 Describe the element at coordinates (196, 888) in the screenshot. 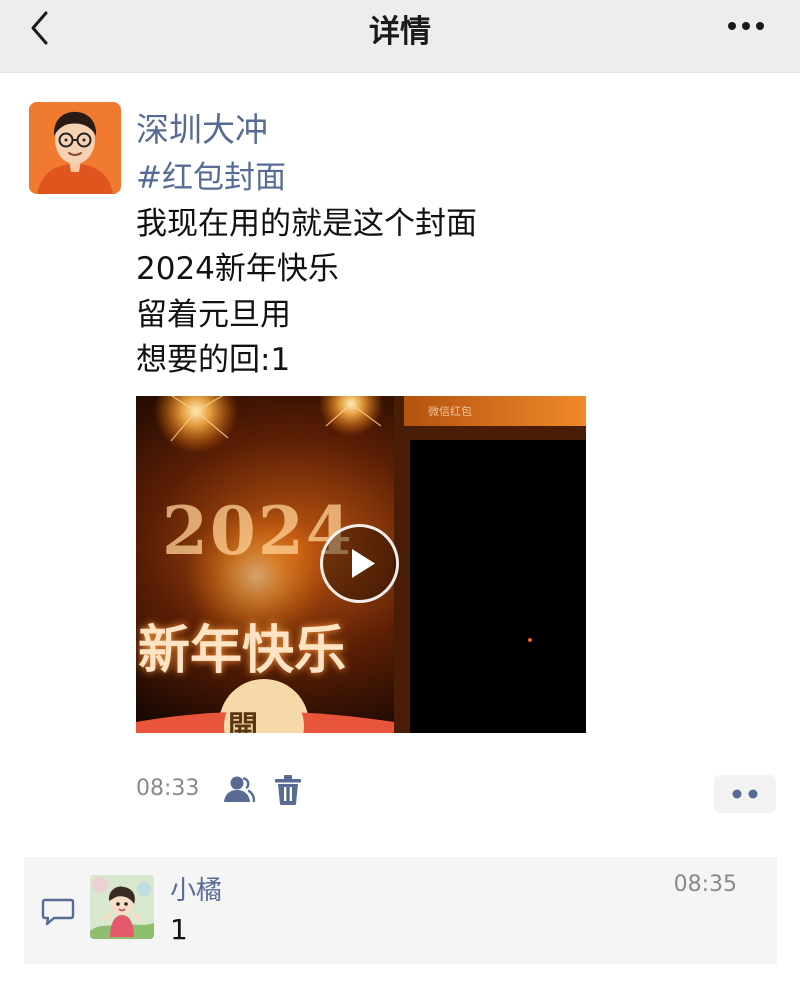

I see `commenter-name: 小橘` at that location.